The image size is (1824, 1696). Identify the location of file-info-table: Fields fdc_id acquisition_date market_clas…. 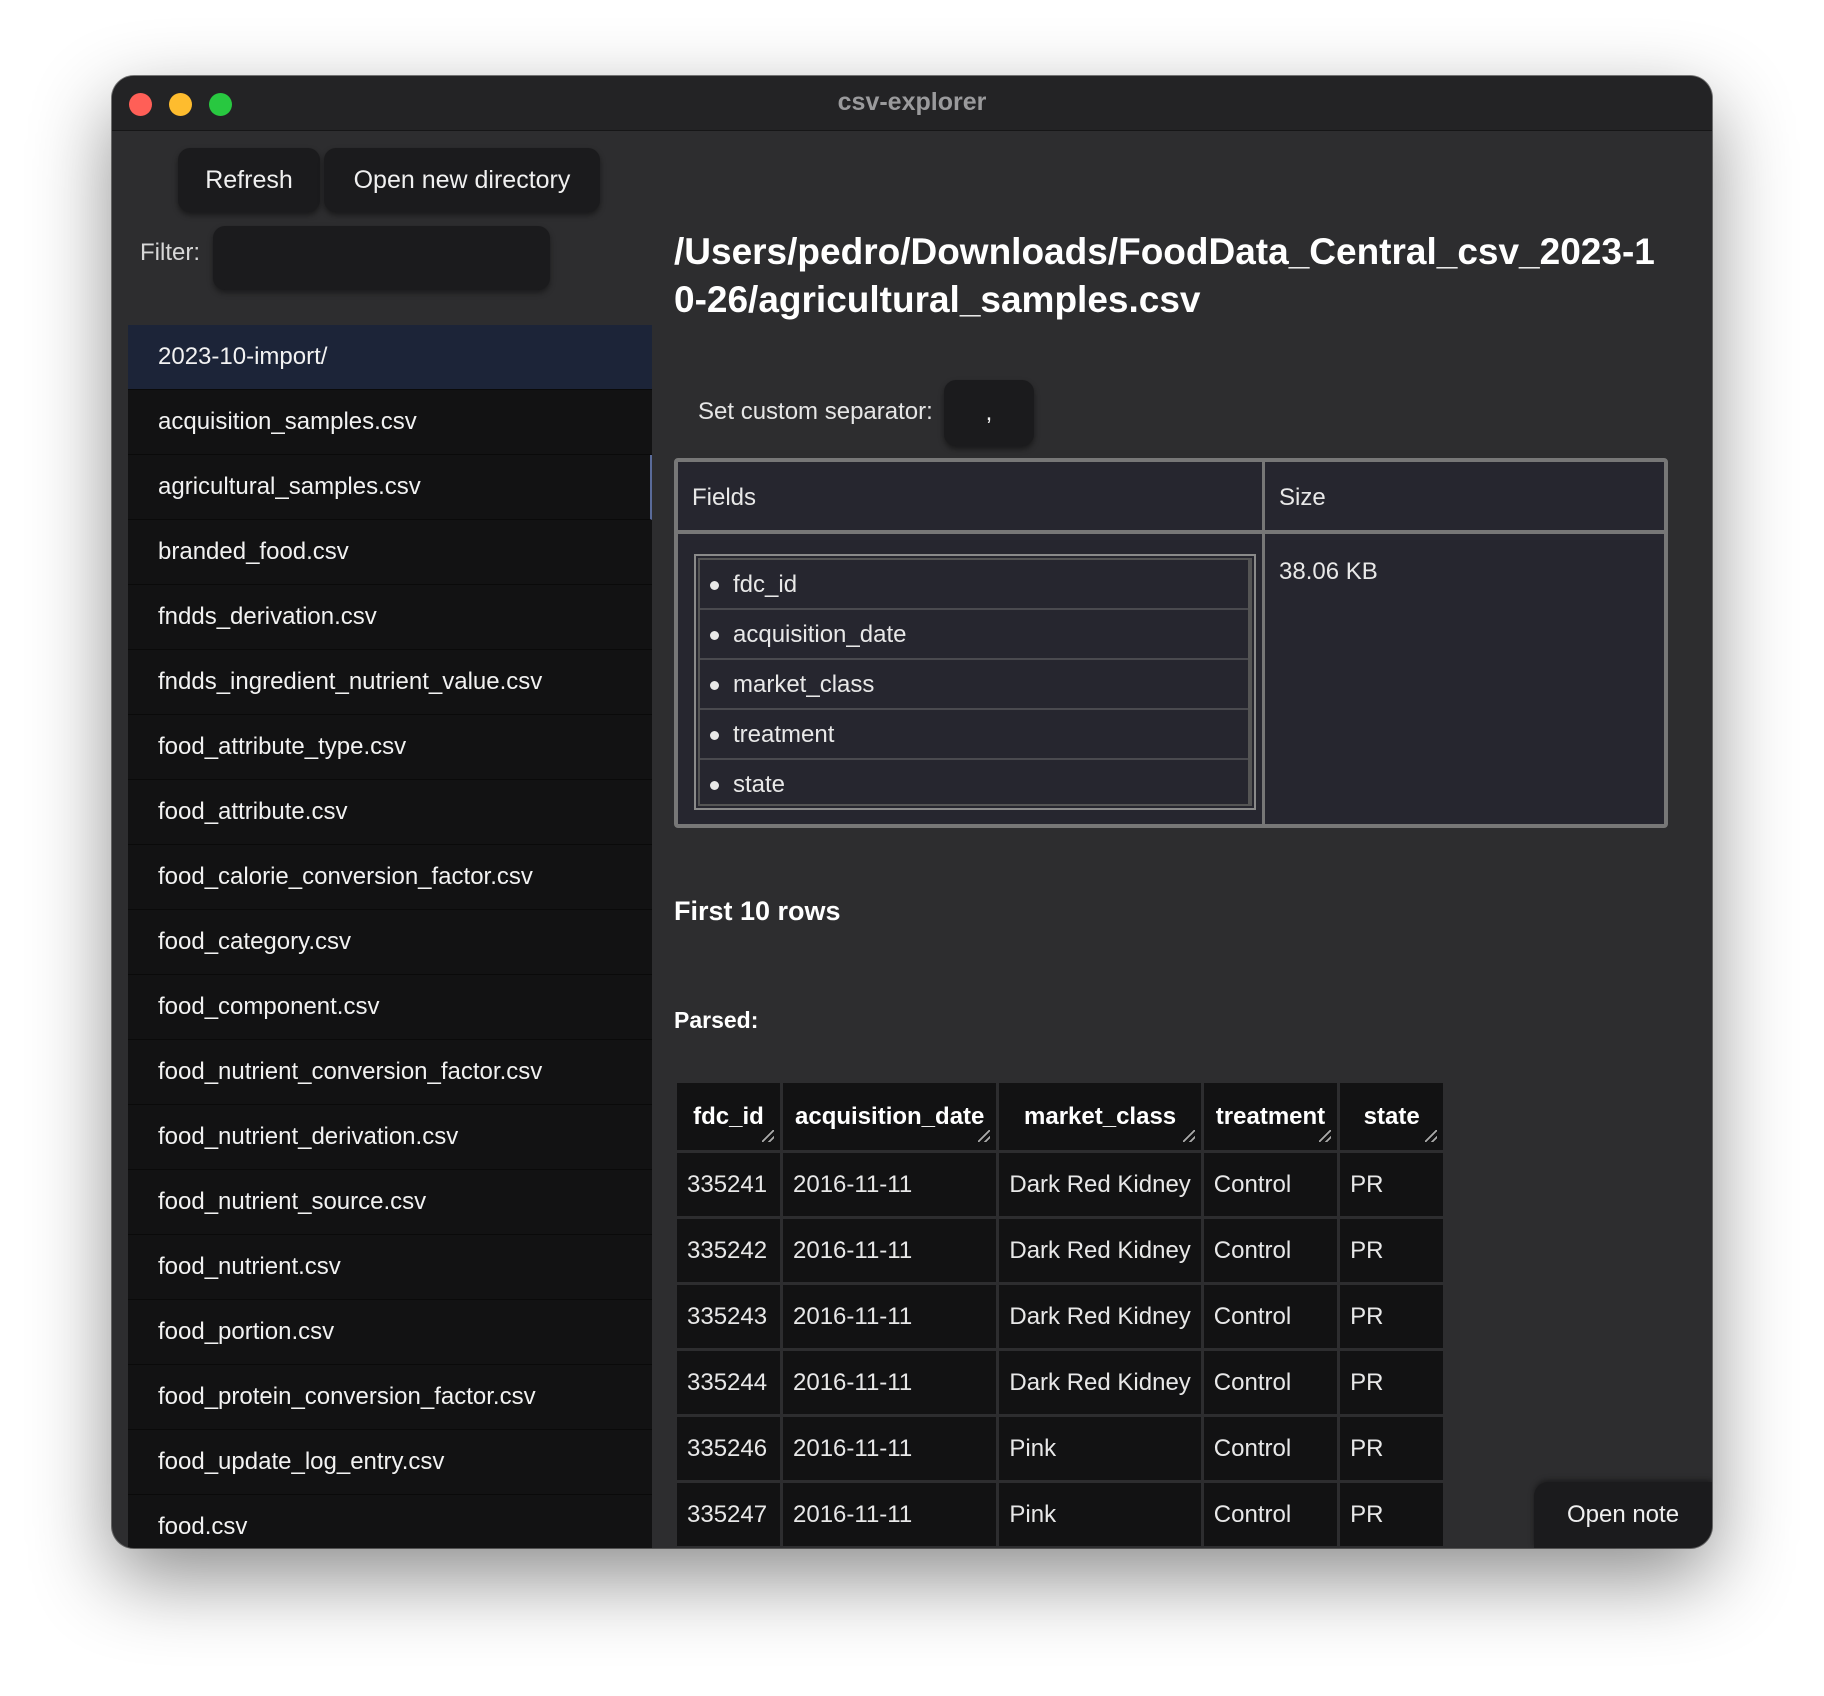
(1171, 643).